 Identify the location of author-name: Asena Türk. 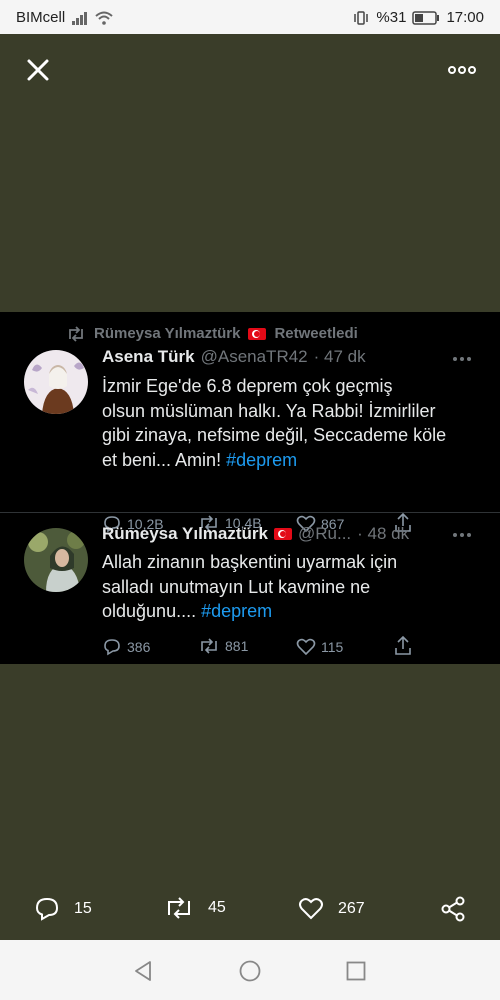
(148, 357).